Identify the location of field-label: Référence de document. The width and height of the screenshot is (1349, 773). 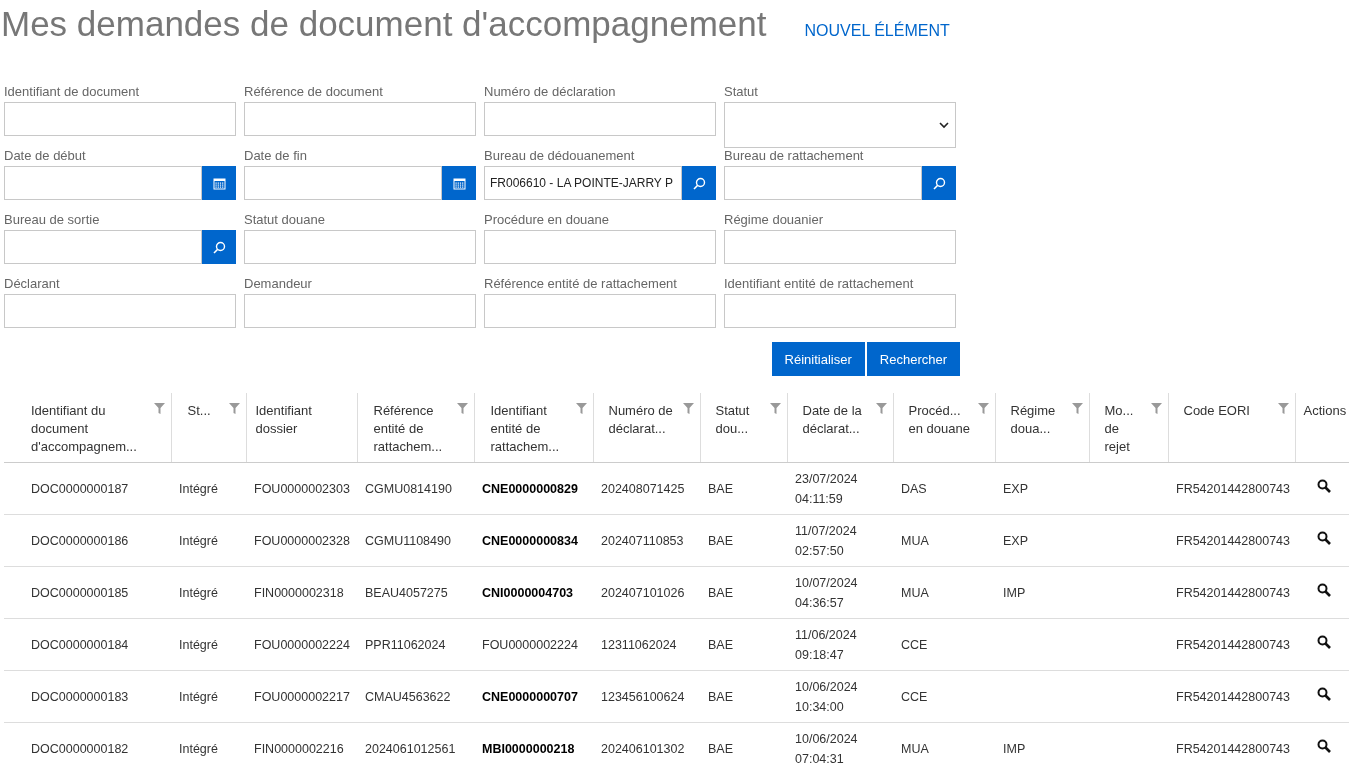
(314, 92).